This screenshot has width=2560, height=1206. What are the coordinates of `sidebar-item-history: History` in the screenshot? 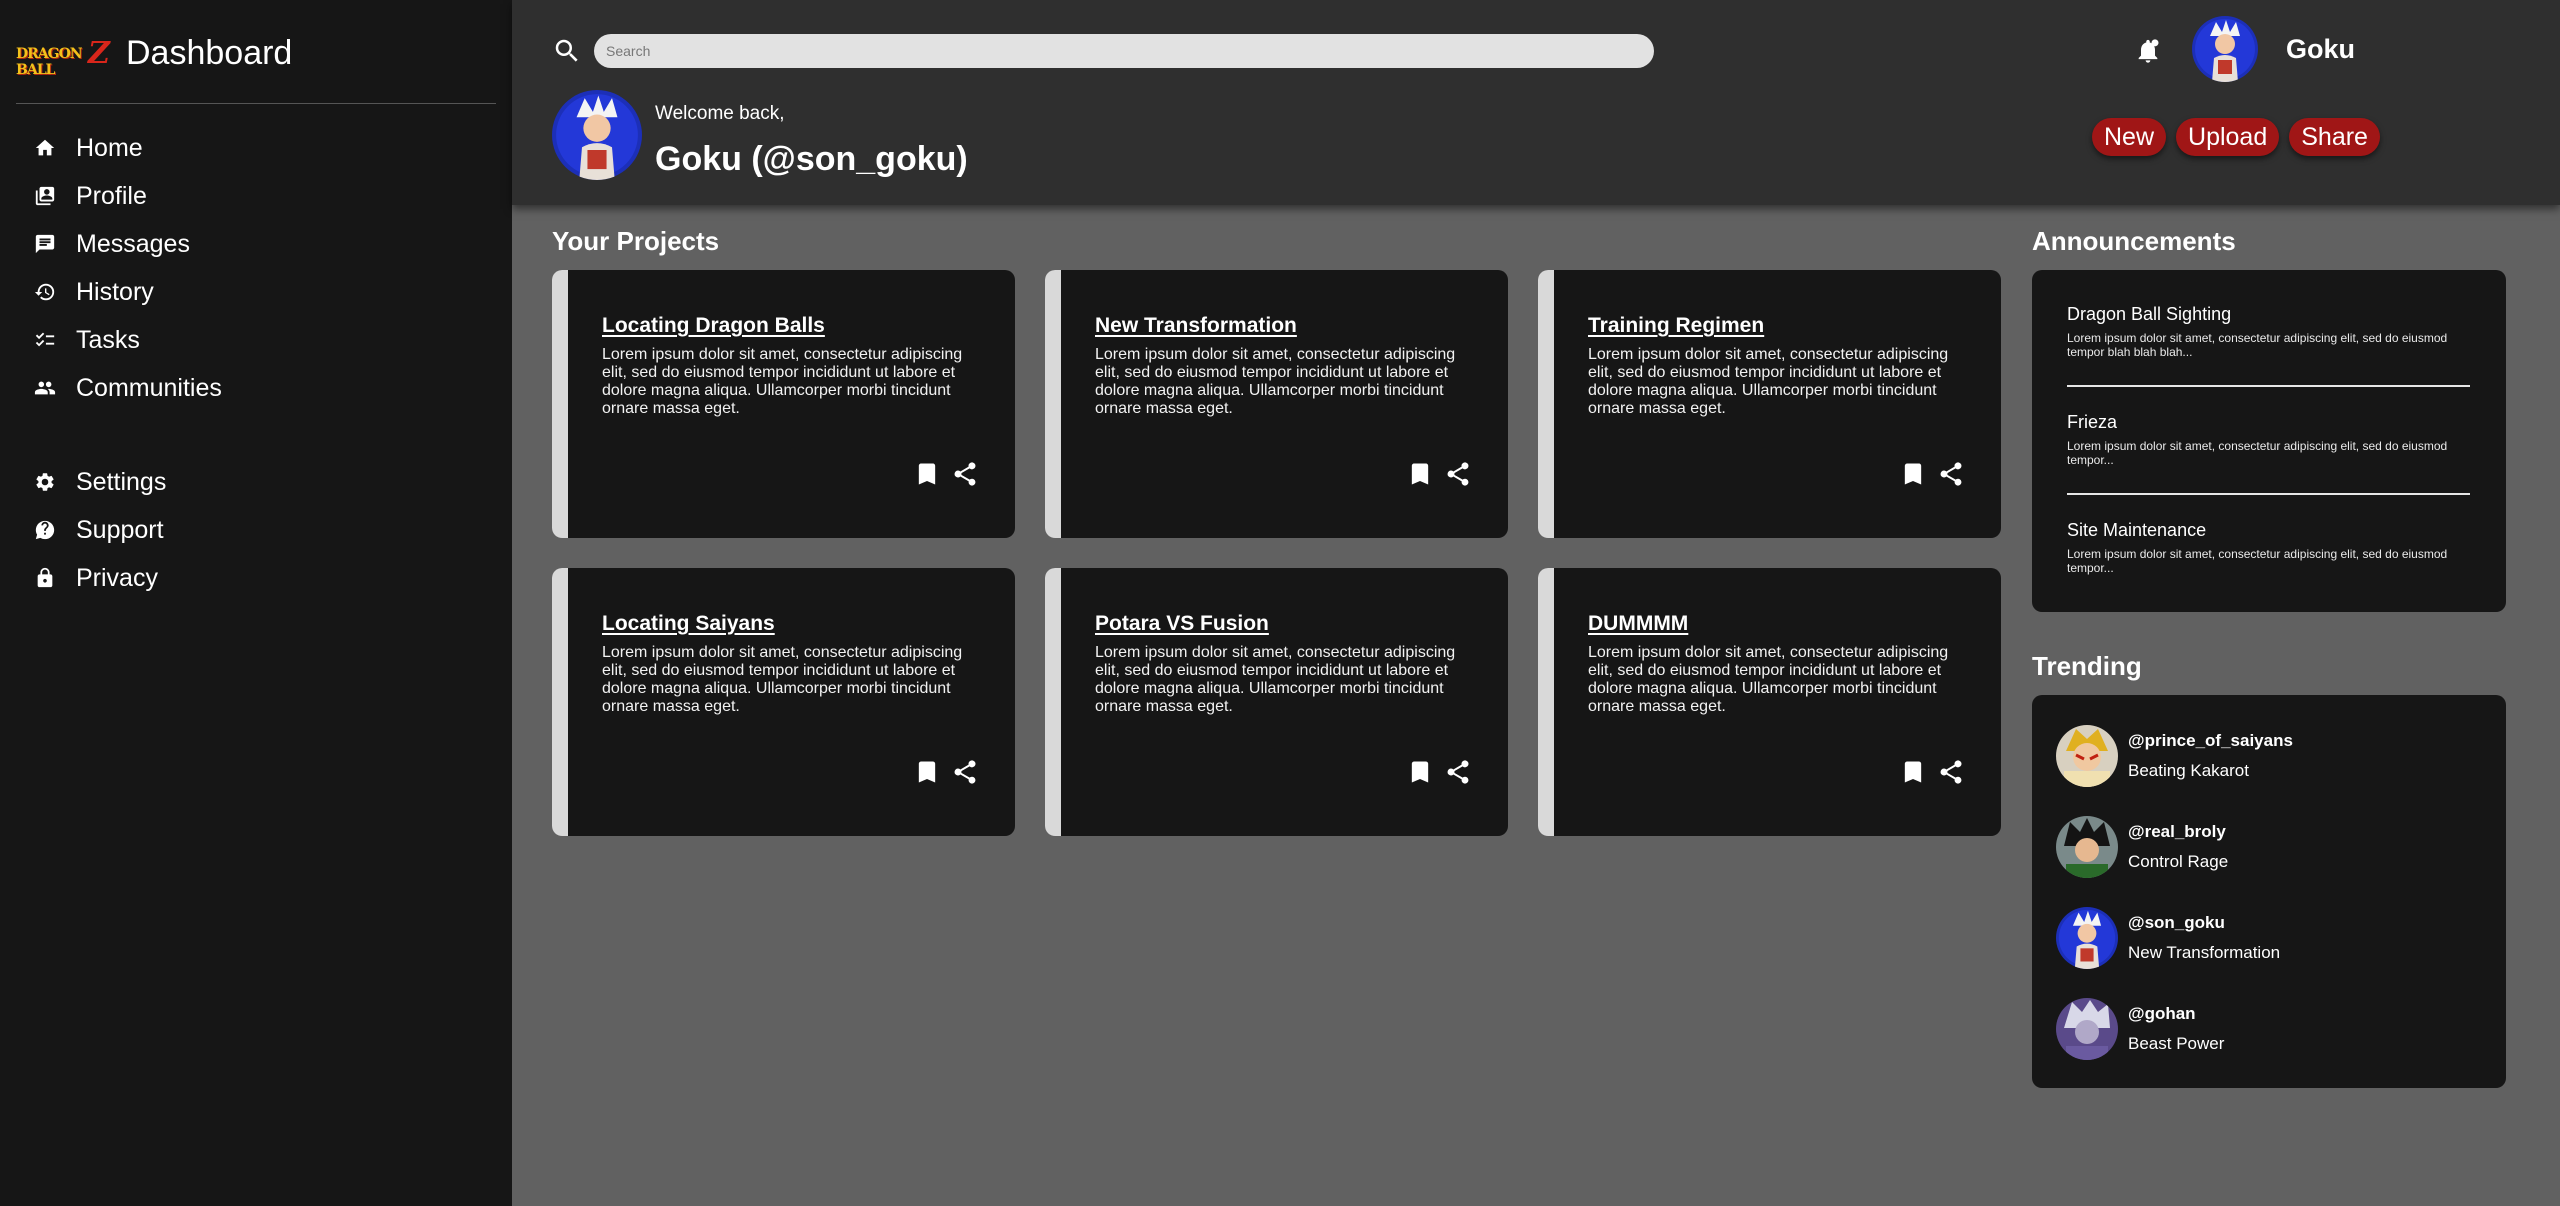 It's located at (254, 292).